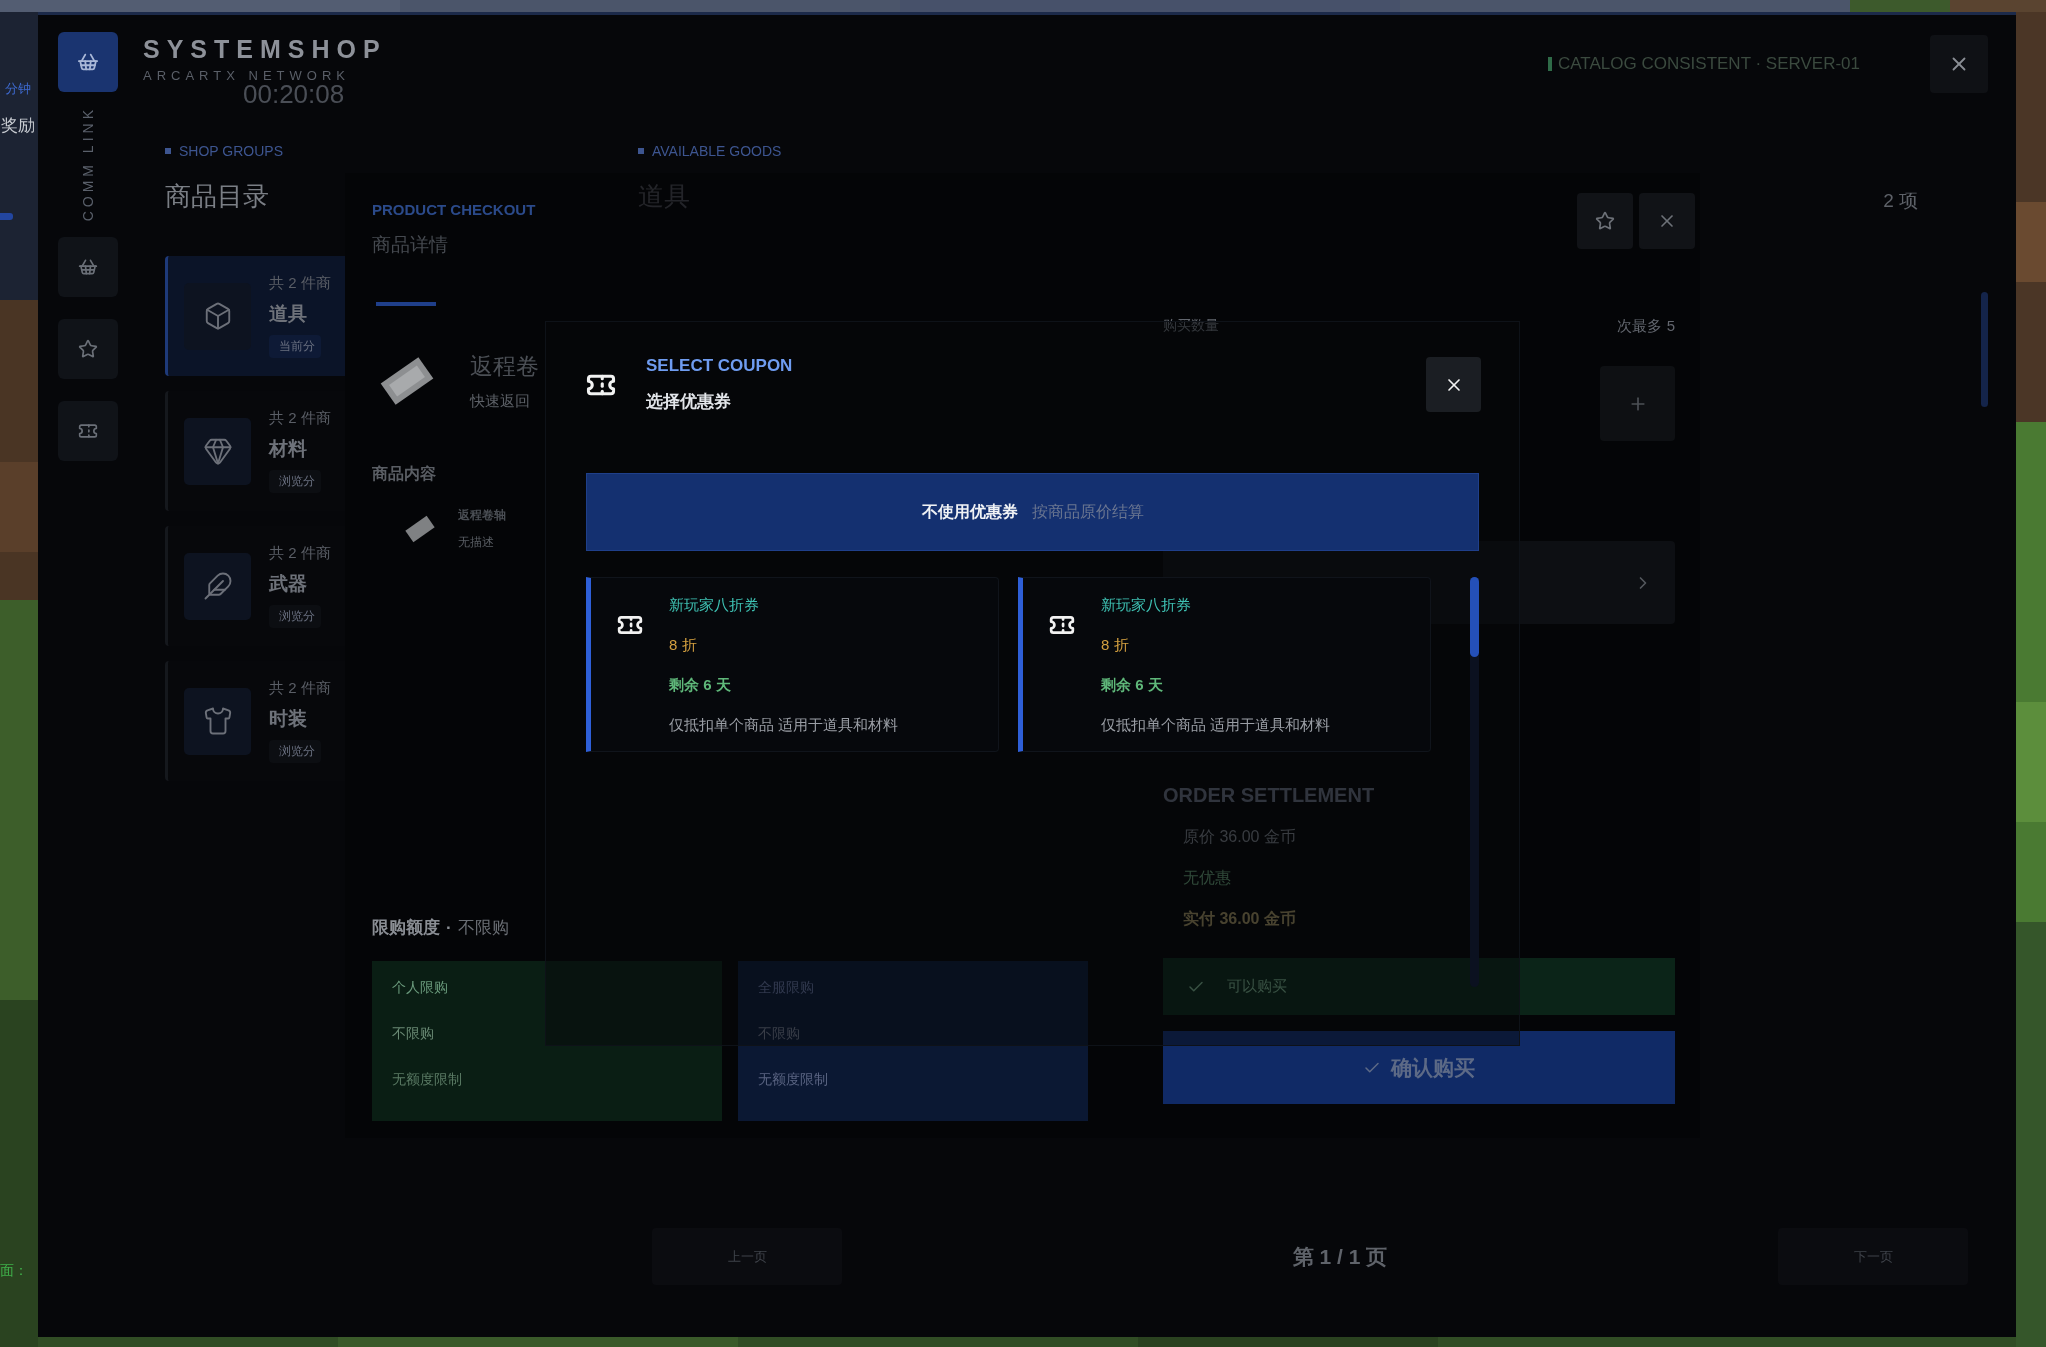 Image resolution: width=2046 pixels, height=1347 pixels. I want to click on group-card: 共 2 件商 道具 当前分, so click(255, 316).